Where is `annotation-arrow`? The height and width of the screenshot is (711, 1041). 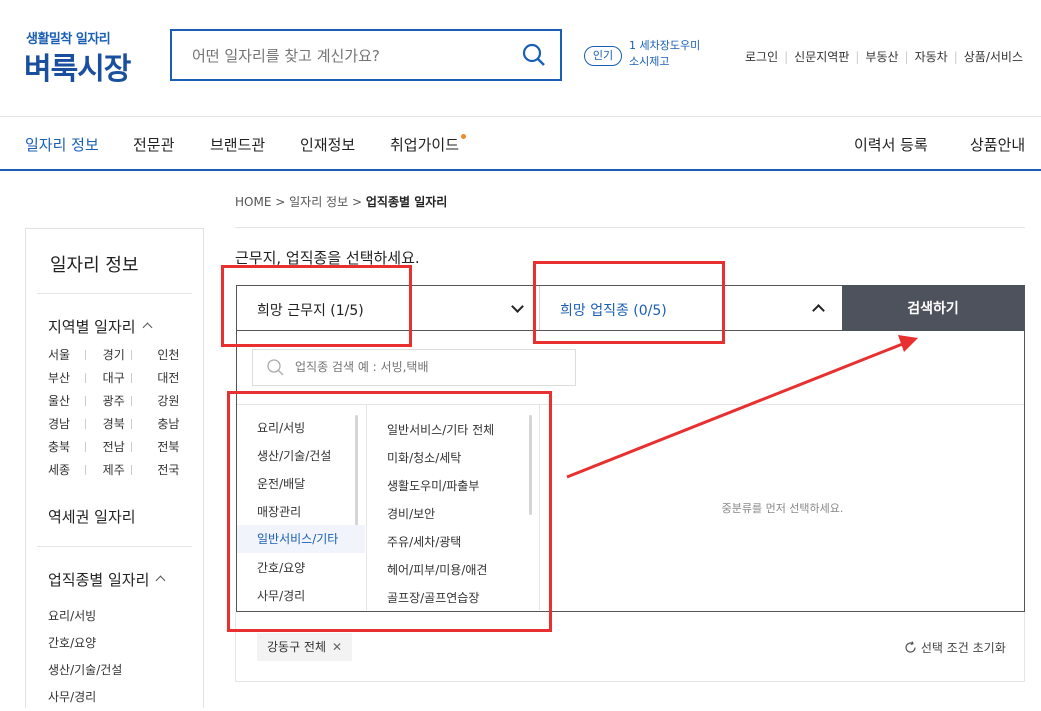 annotation-arrow is located at coordinates (742, 407).